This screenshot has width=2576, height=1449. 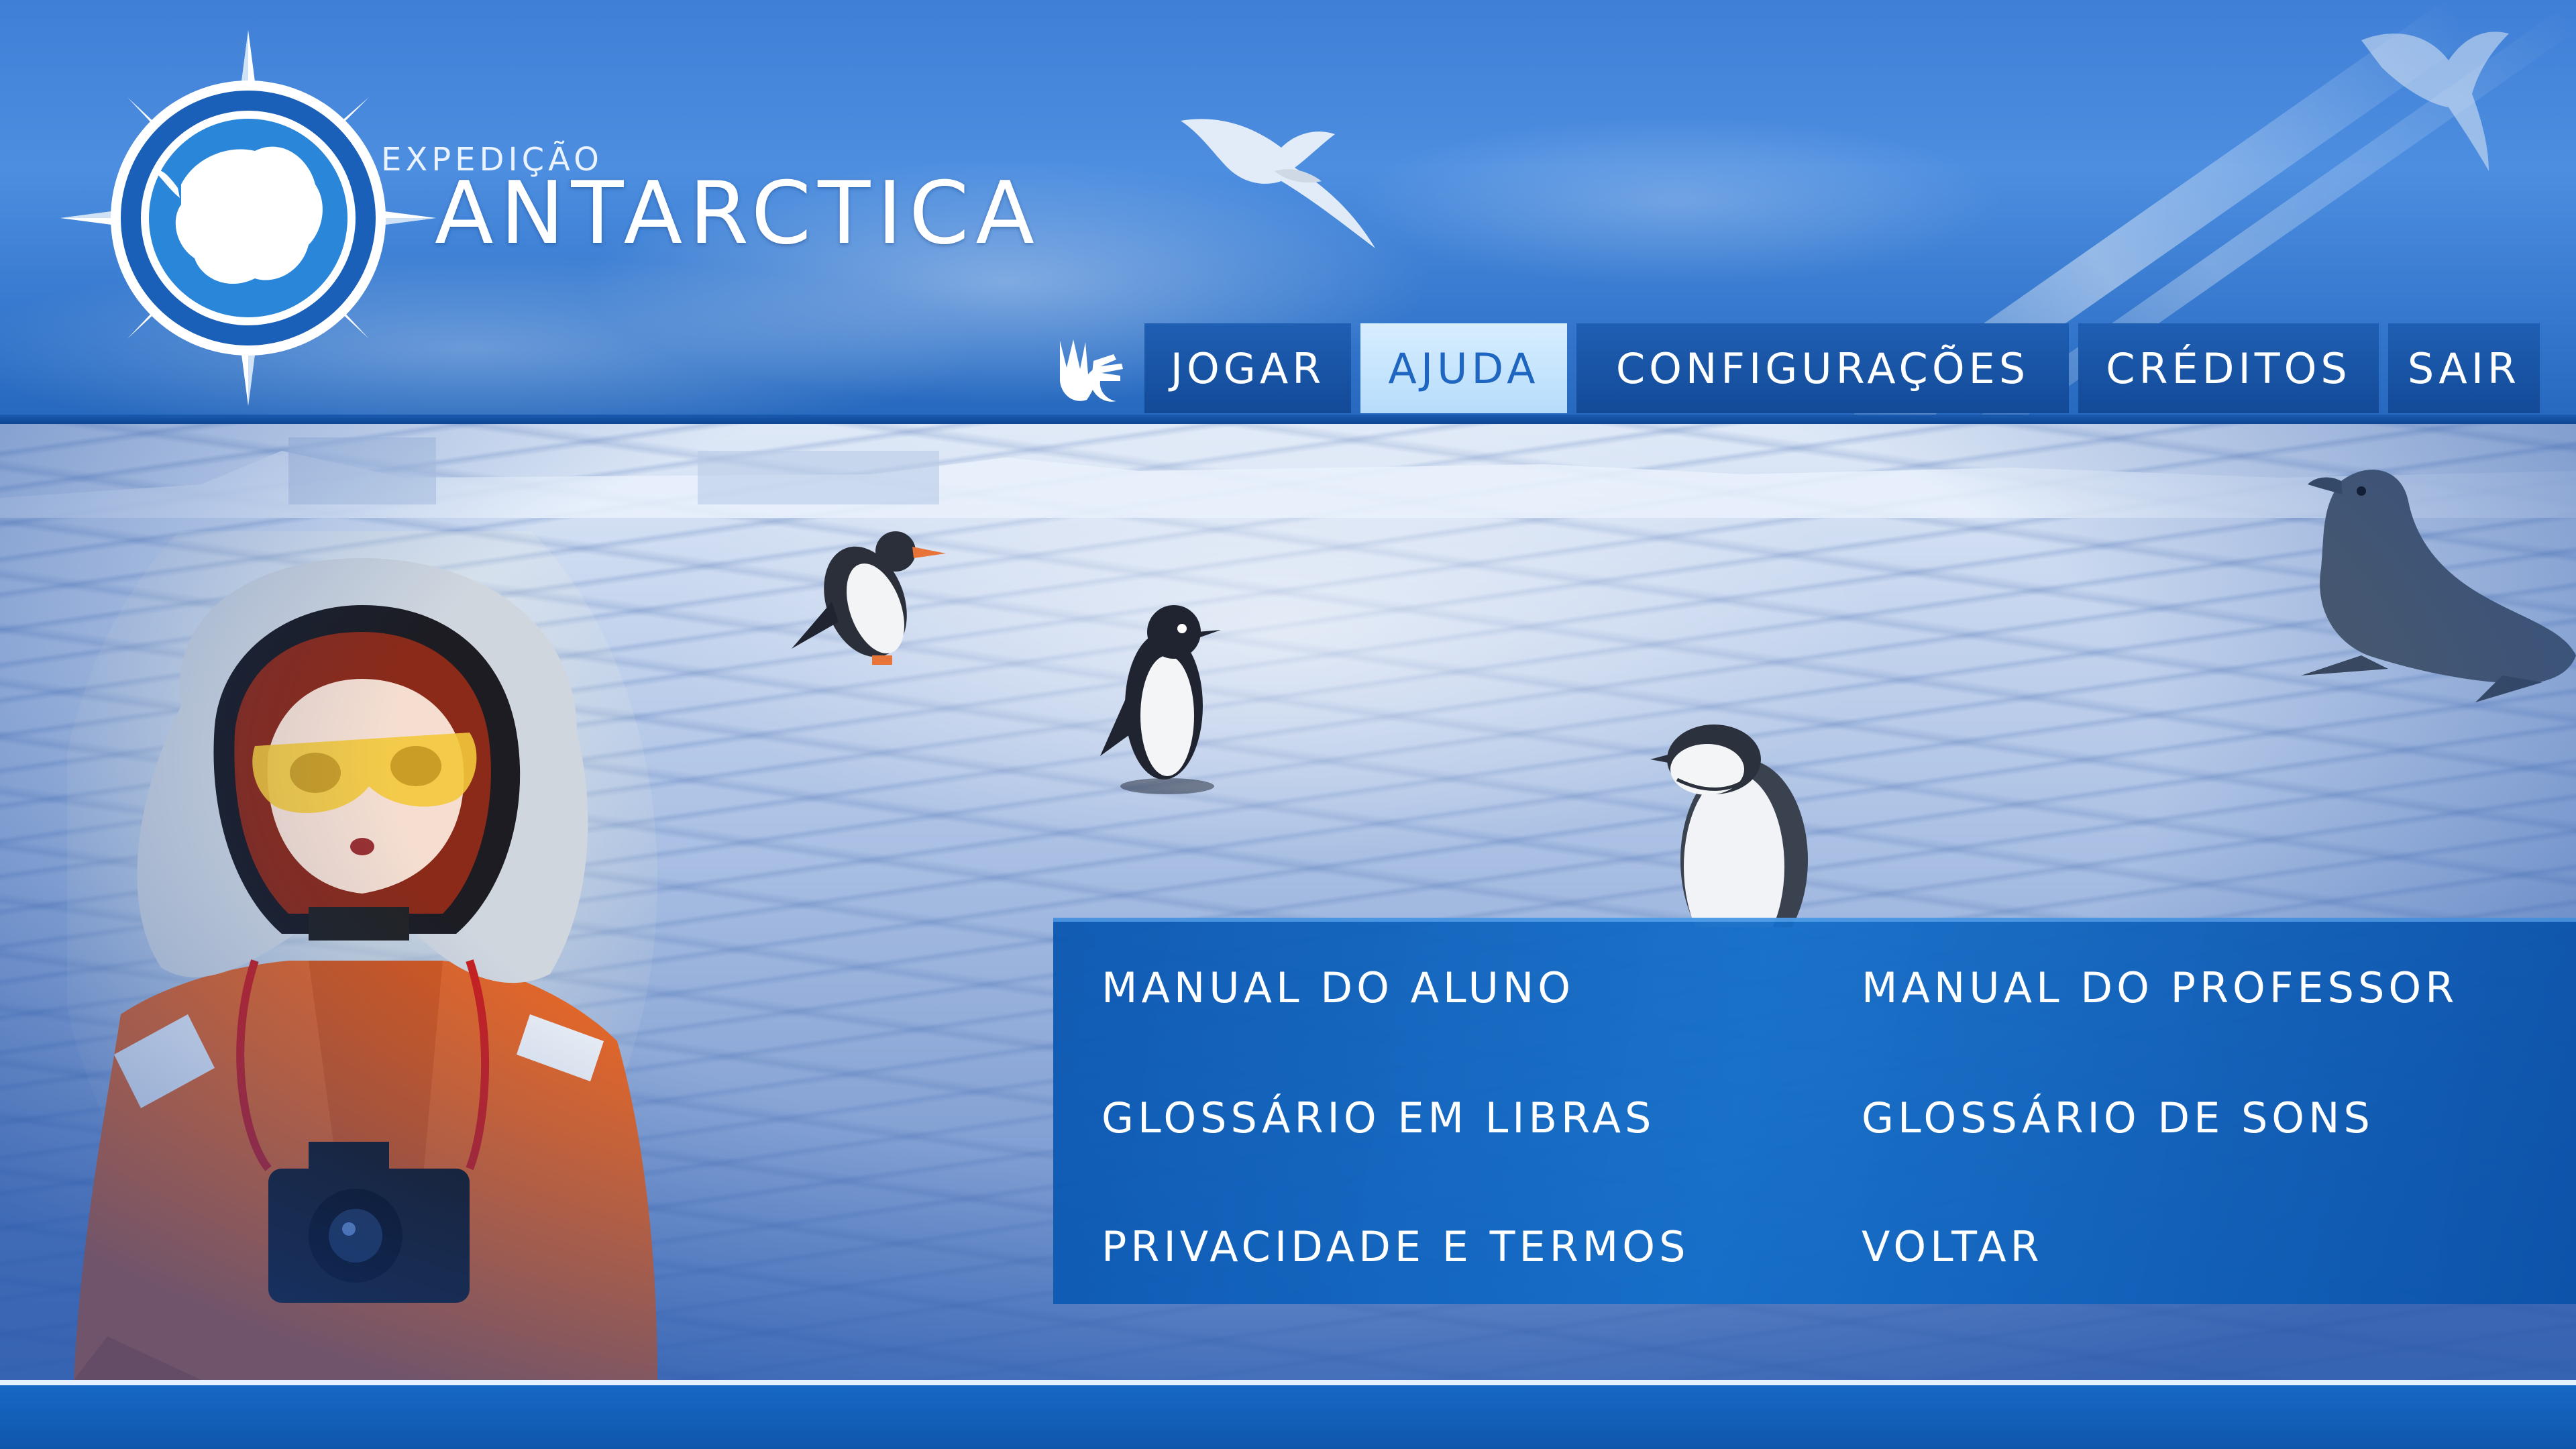 What do you see at coordinates (1395, 1246) in the screenshot?
I see `privacidade-termos-link: PRIVACIDADE E TERMOS` at bounding box center [1395, 1246].